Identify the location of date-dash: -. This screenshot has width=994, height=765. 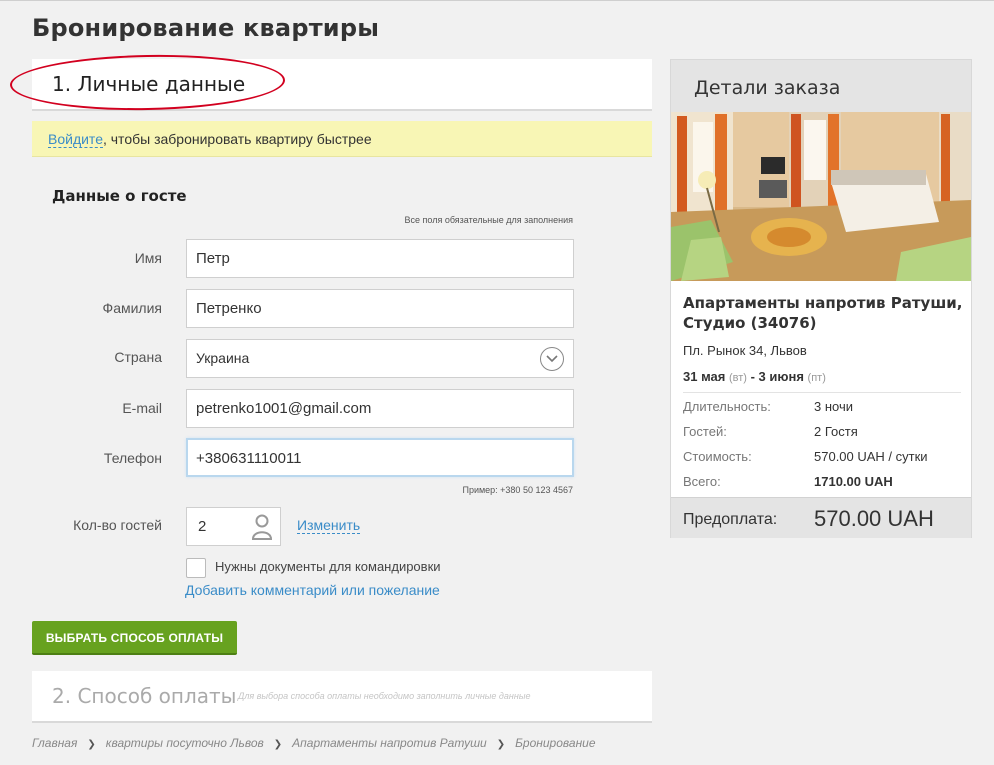
(752, 376).